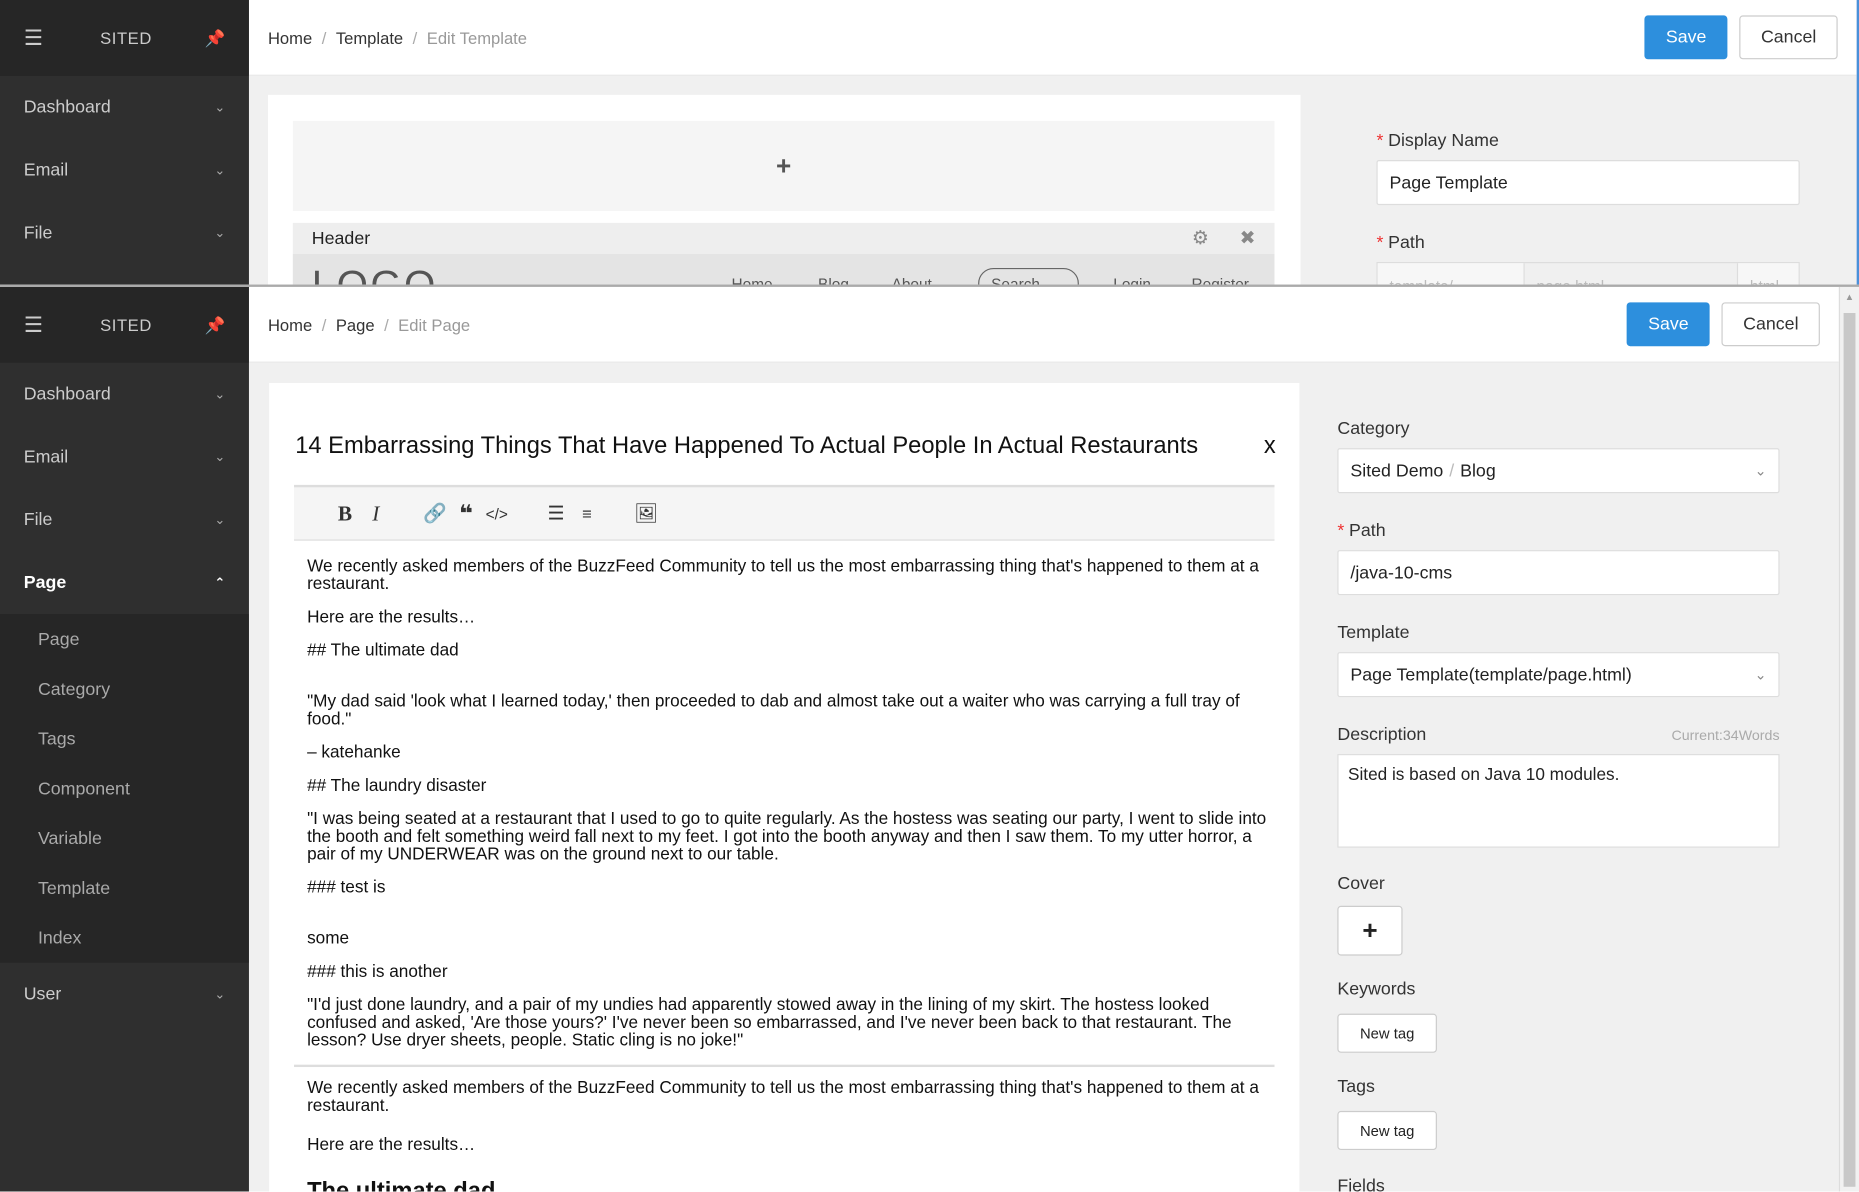 The width and height of the screenshot is (1859, 1192). What do you see at coordinates (1376, 989) in the screenshot?
I see `keywords-label: Keywords` at bounding box center [1376, 989].